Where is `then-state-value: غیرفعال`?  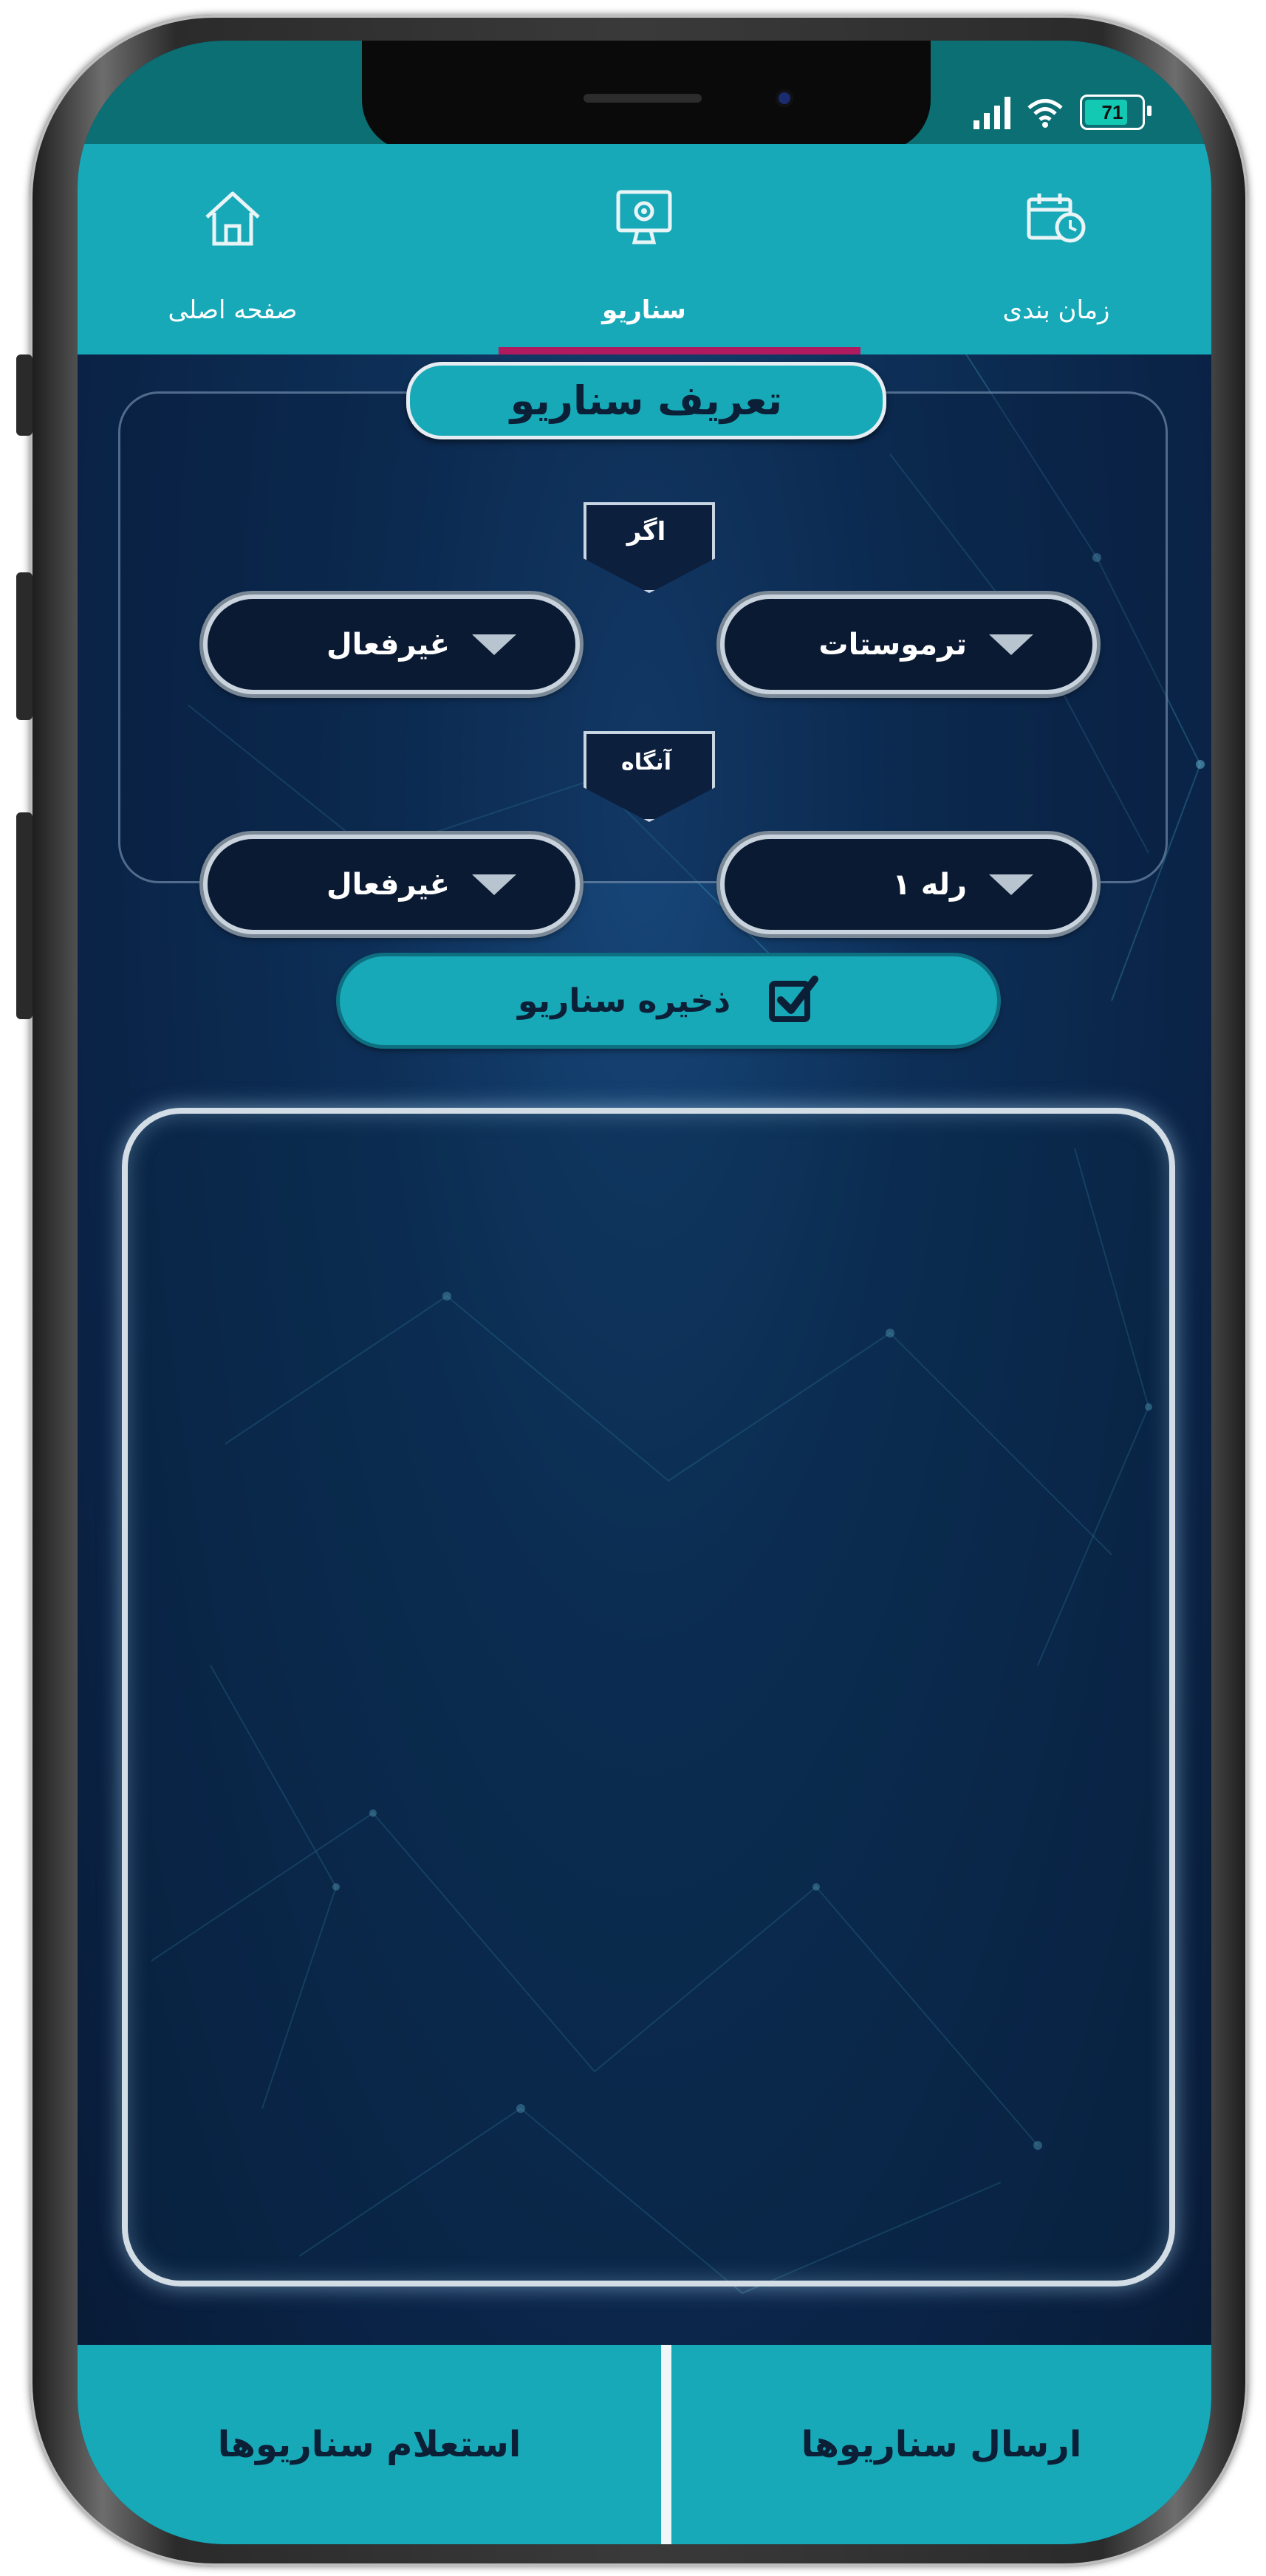
then-state-value: غیرفعال is located at coordinates (388, 884).